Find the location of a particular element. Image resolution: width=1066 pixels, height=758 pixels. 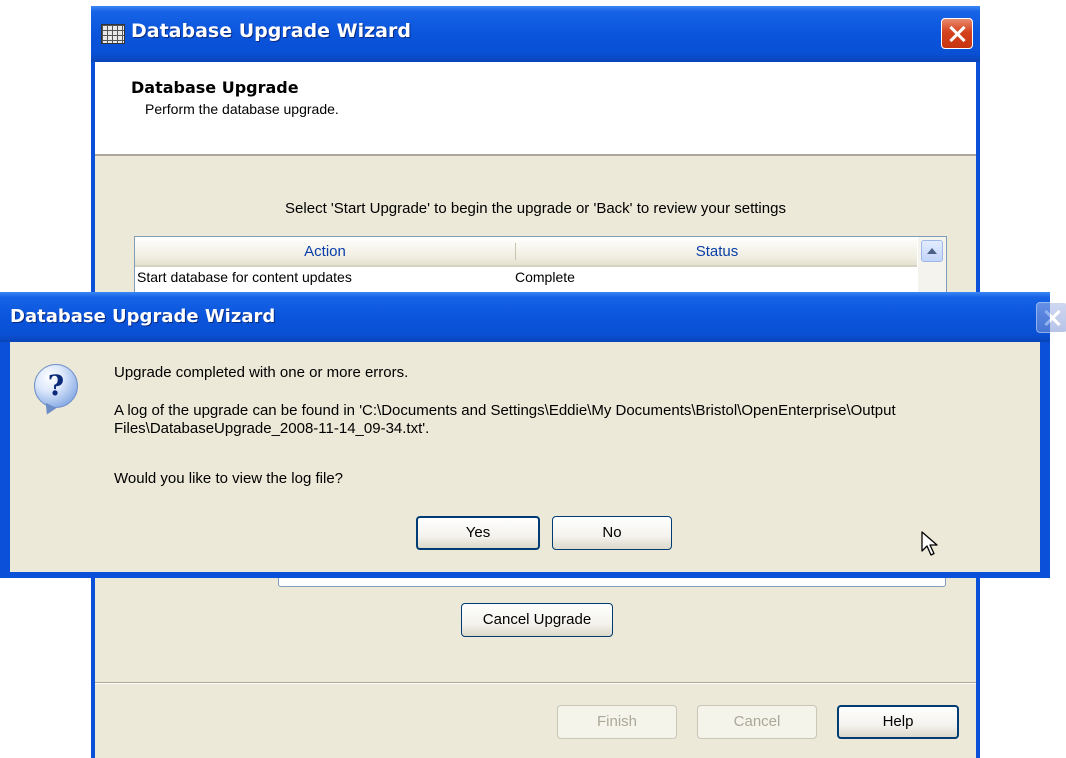

scroll-up-arrow-icon is located at coordinates (932, 251).